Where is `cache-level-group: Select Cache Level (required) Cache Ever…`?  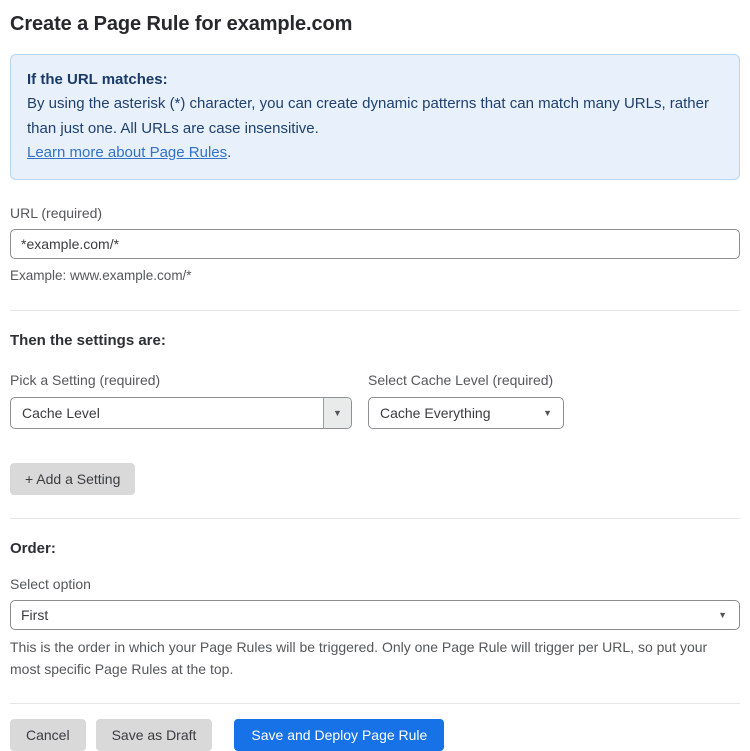 cache-level-group: Select Cache Level (required) Cache Ever… is located at coordinates (466, 401).